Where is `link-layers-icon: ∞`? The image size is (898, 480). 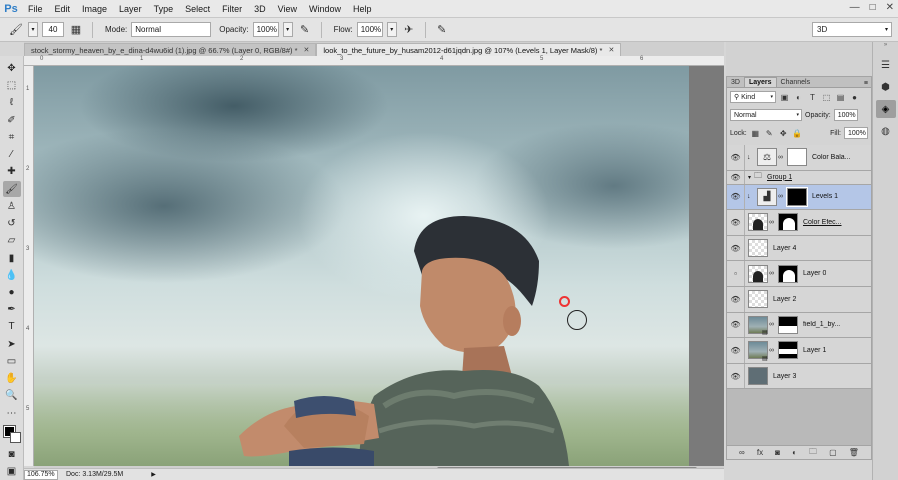
link-layers-icon: ∞ is located at coordinates (742, 452).